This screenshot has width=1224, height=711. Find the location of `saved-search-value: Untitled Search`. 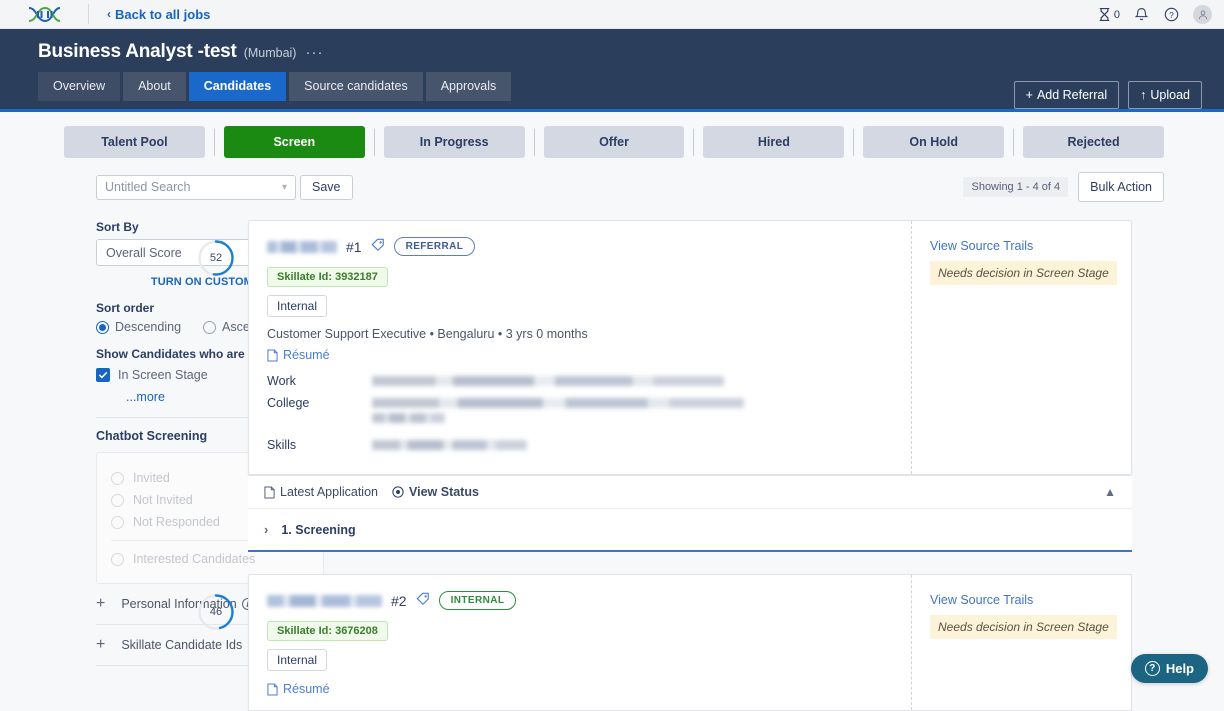

saved-search-value: Untitled Search is located at coordinates (147, 187).